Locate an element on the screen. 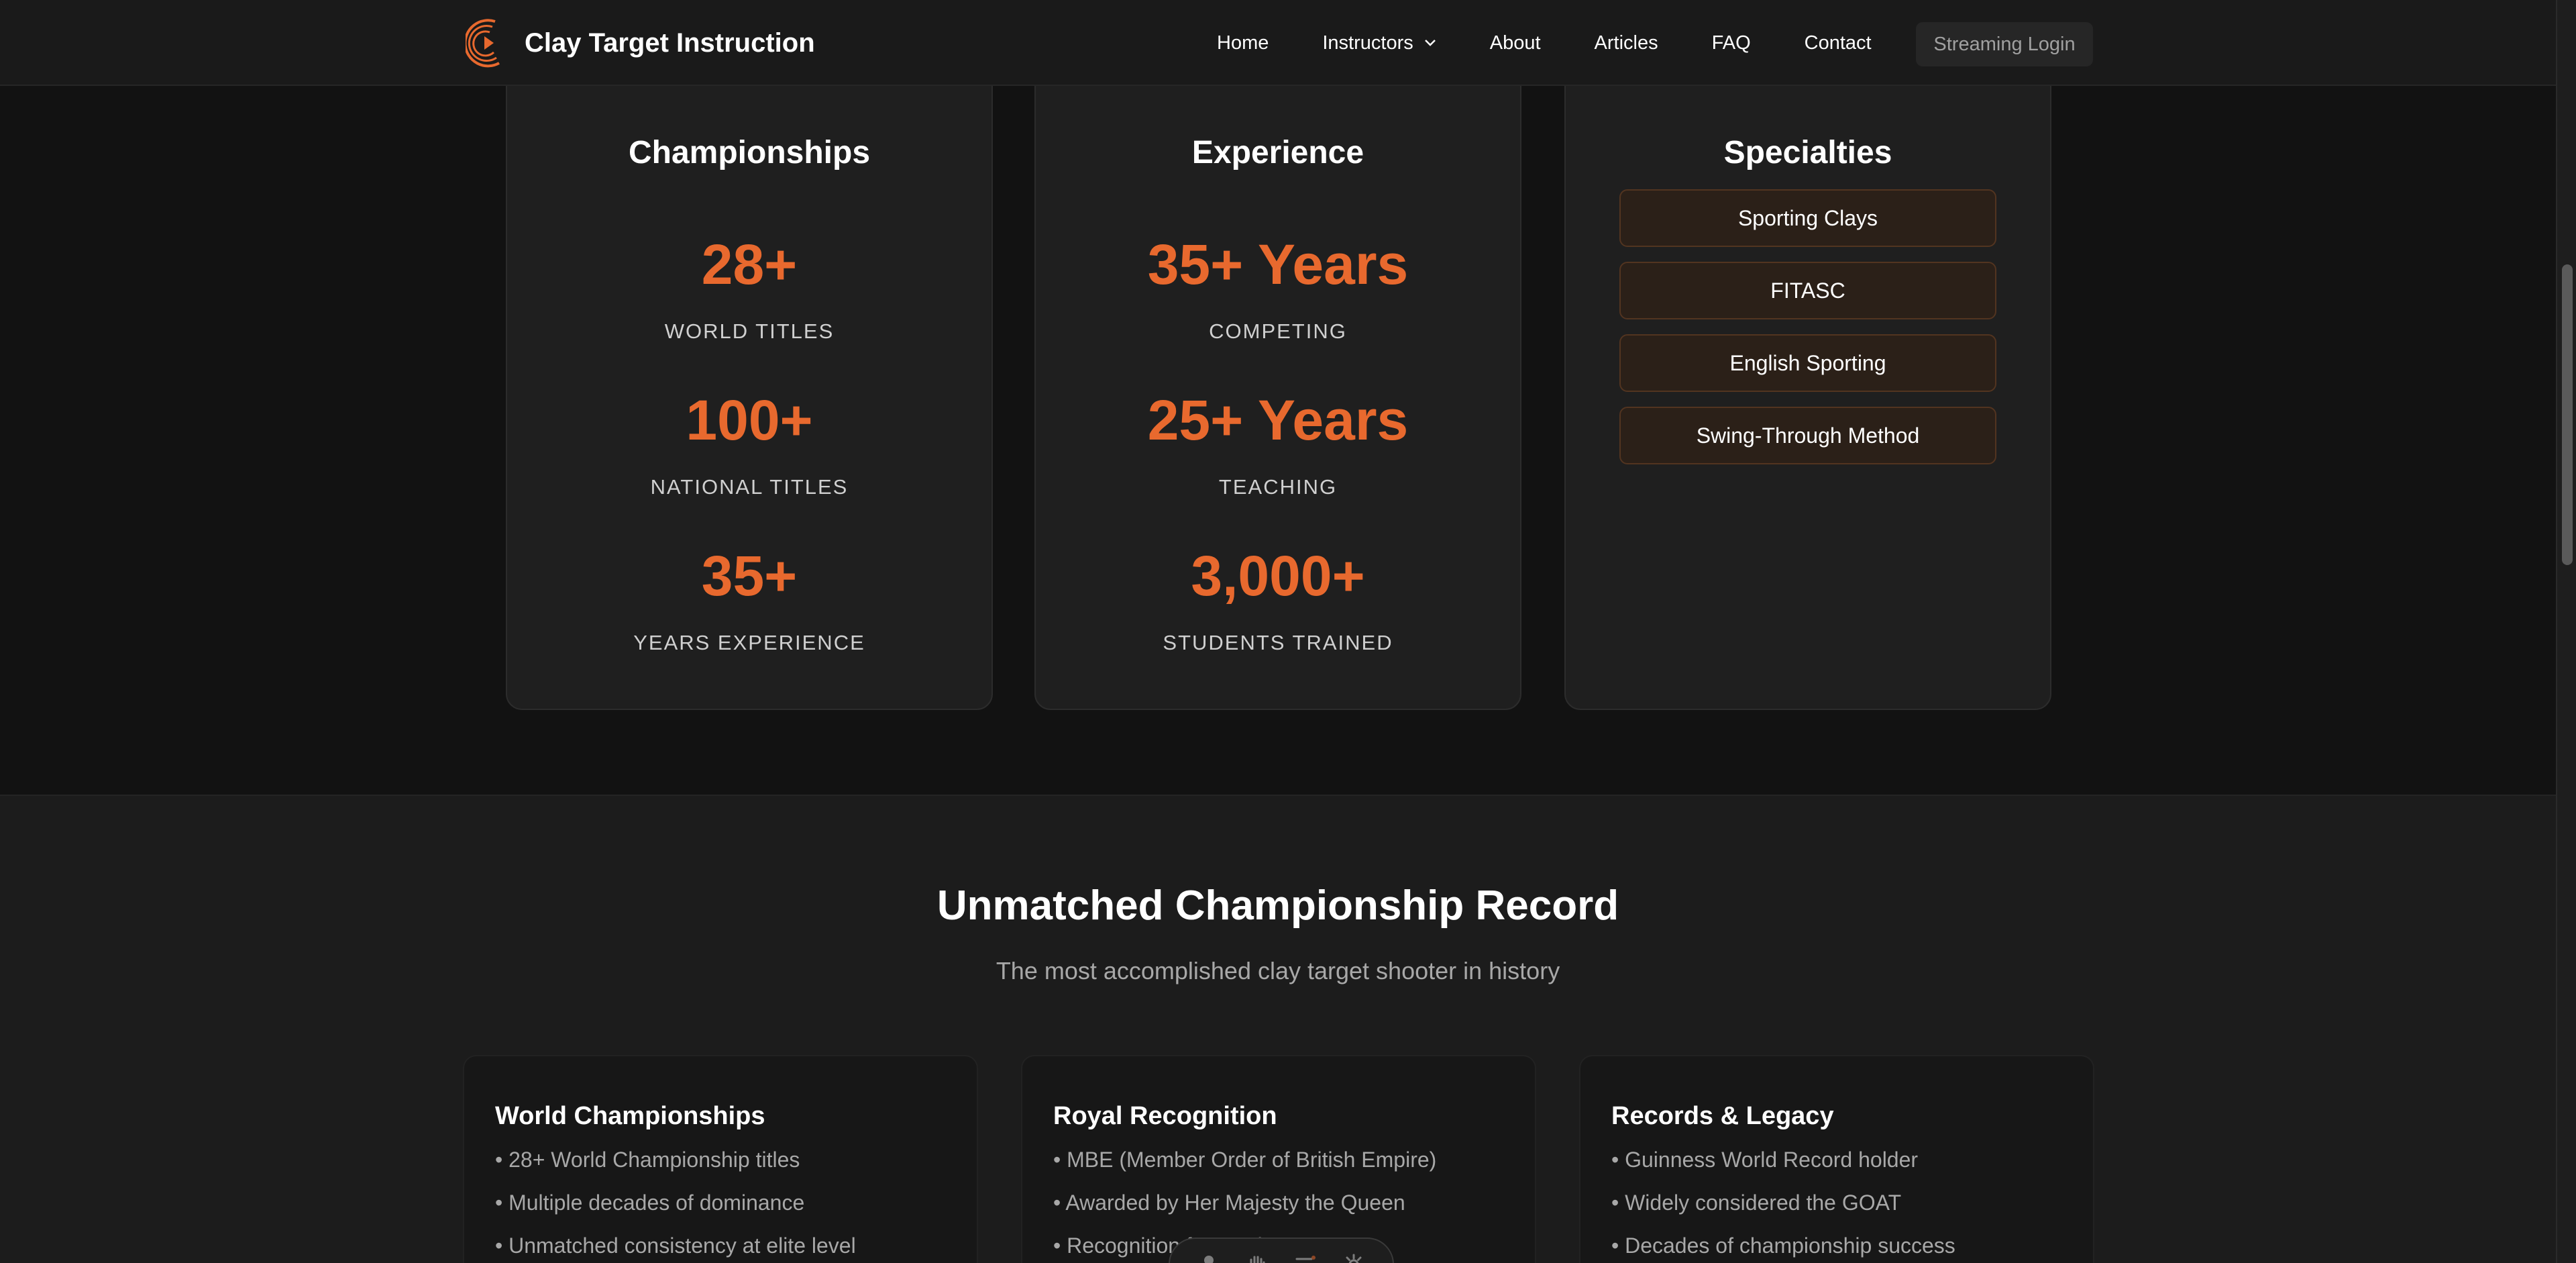 The image size is (2576, 1263). stat-value: 35+ Years is located at coordinates (1278, 264).